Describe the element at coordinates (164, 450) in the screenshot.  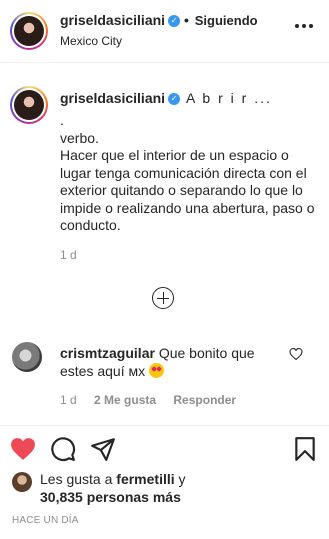
I see `action-bar` at that location.